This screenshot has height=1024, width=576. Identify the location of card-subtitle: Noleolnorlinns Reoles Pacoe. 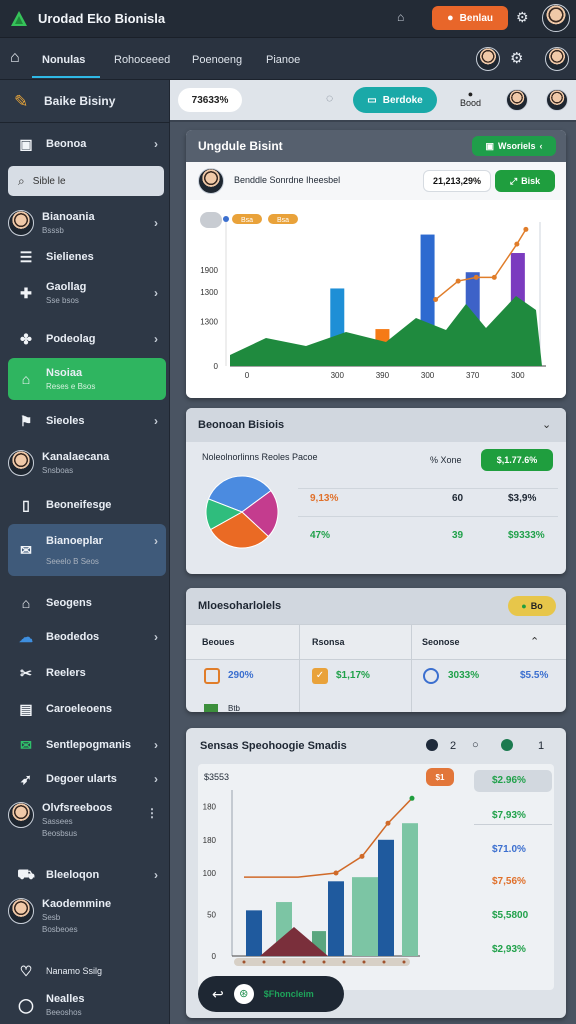
(260, 457).